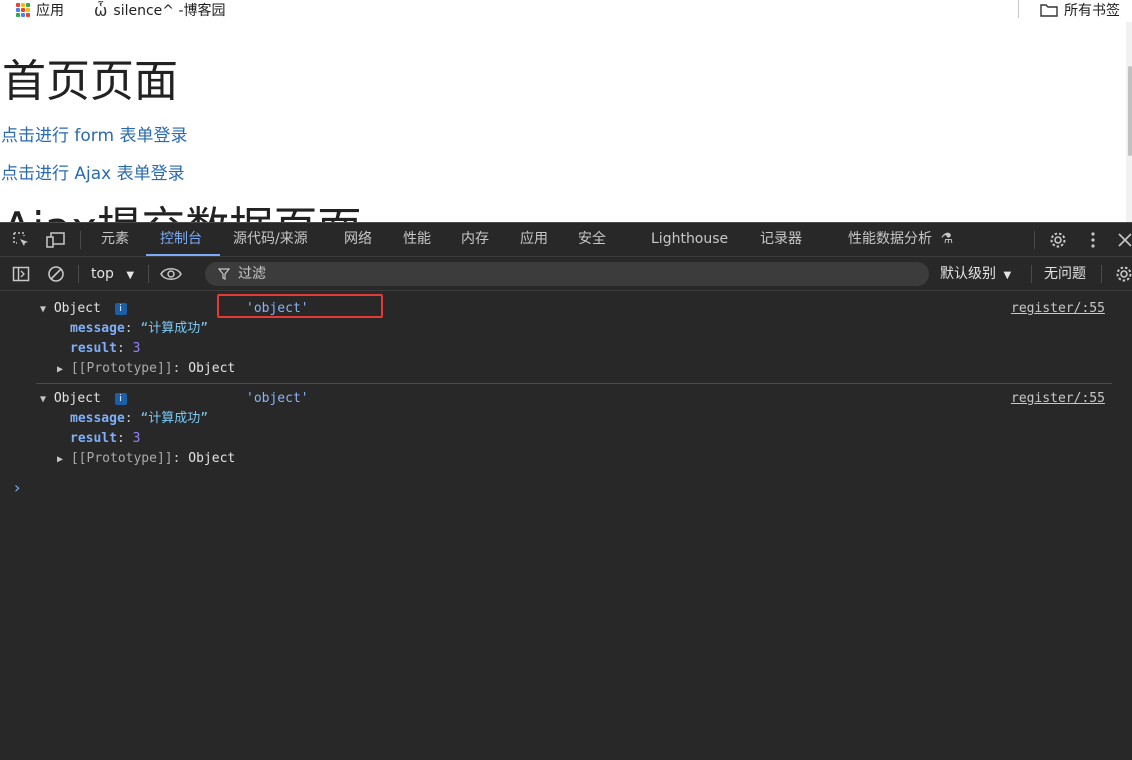 This screenshot has width=1132, height=760. Describe the element at coordinates (270, 239) in the screenshot. I see `tab-sources: 源代码/来源` at that location.